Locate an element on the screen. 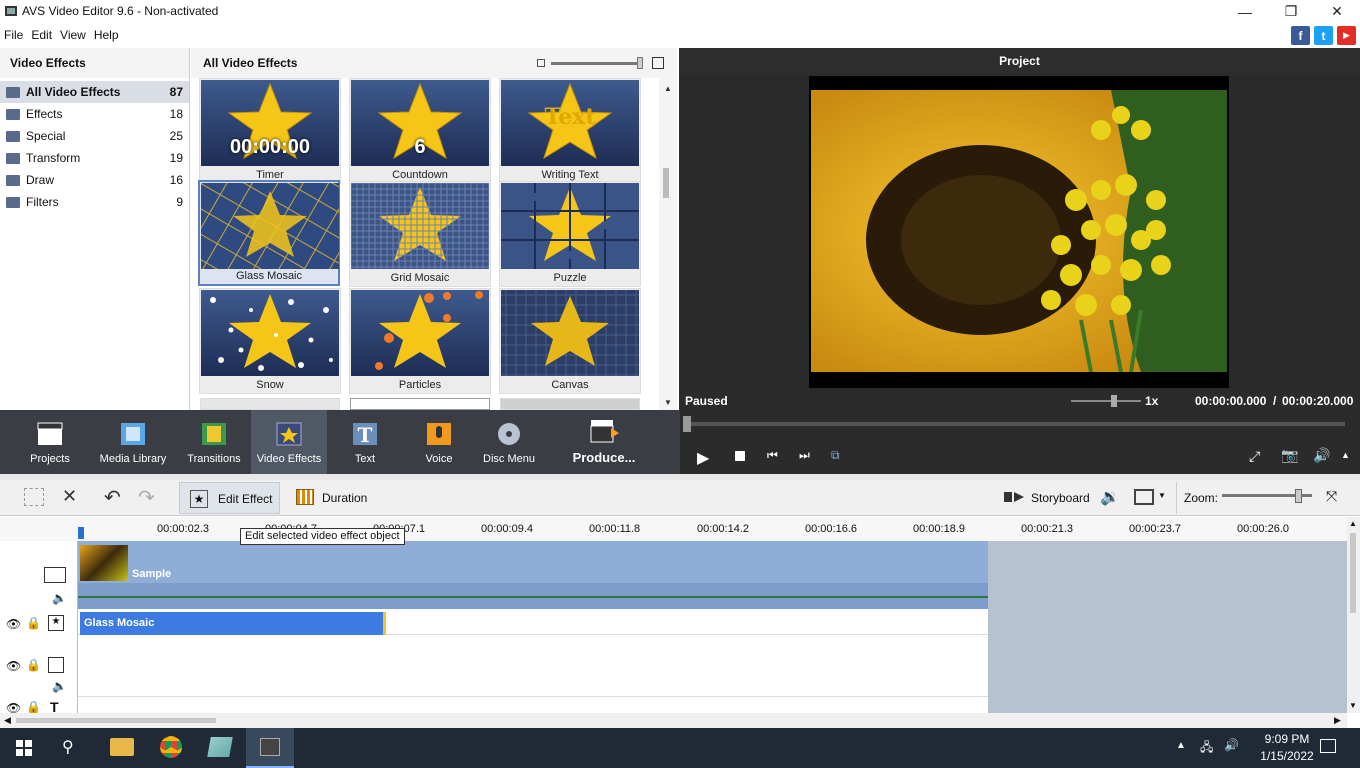  stop-icon is located at coordinates (740, 456).